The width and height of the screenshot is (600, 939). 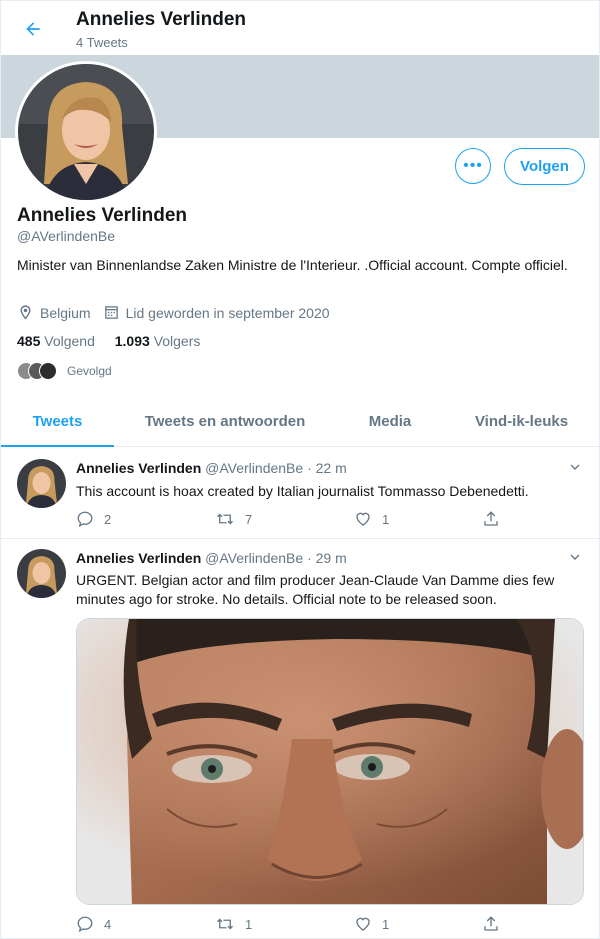 I want to click on tweet-actions: 2 7 1, so click(x=291, y=519).